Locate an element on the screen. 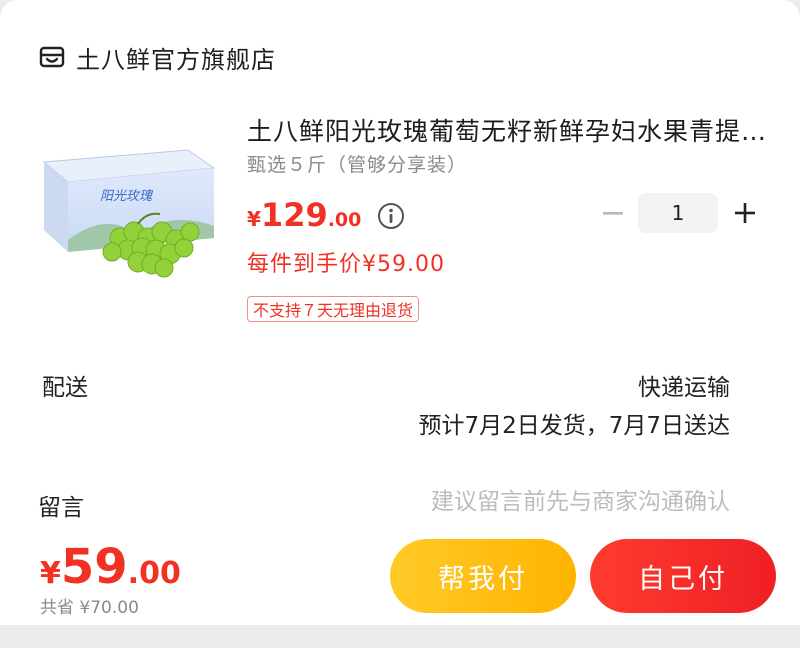  price-decimal: .00 is located at coordinates (344, 220).